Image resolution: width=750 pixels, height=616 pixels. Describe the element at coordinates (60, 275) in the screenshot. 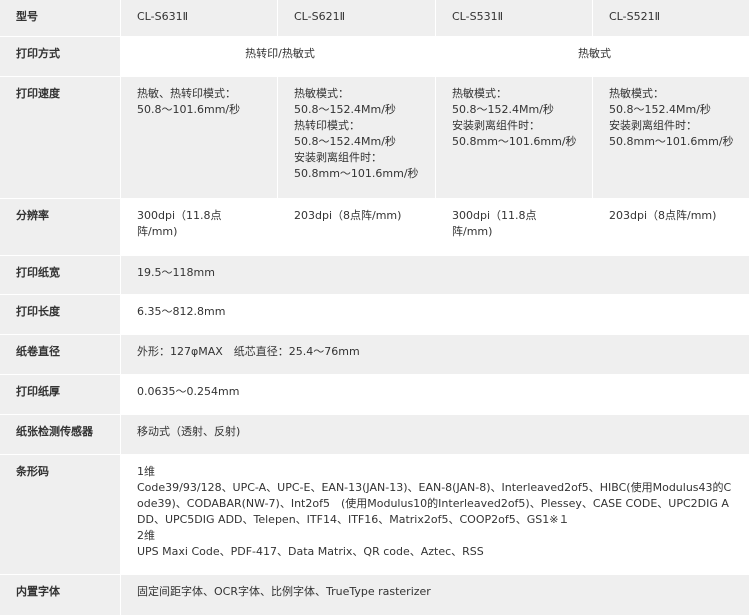

I see `row-label-paper-width: 打印纸宽` at that location.